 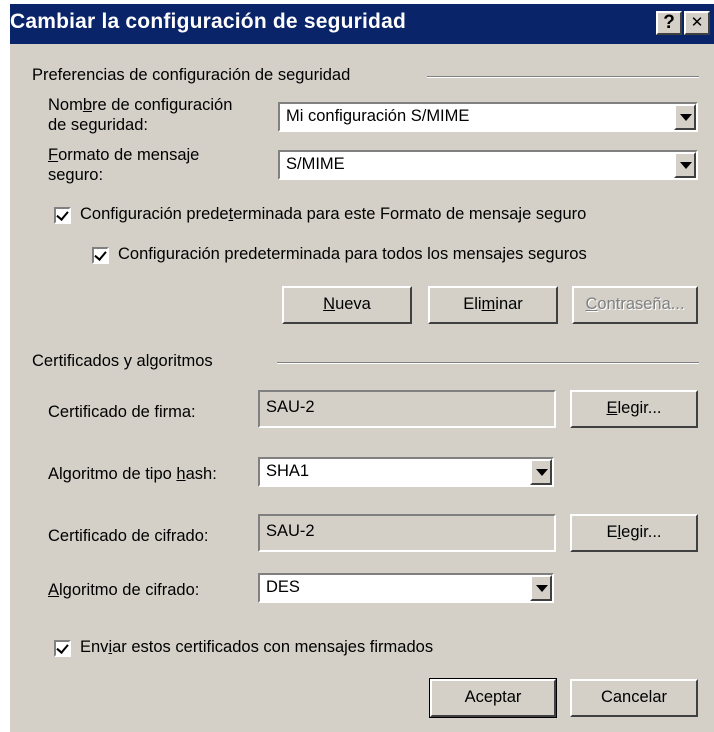 I want to click on certs-group-divider, so click(x=488, y=363).